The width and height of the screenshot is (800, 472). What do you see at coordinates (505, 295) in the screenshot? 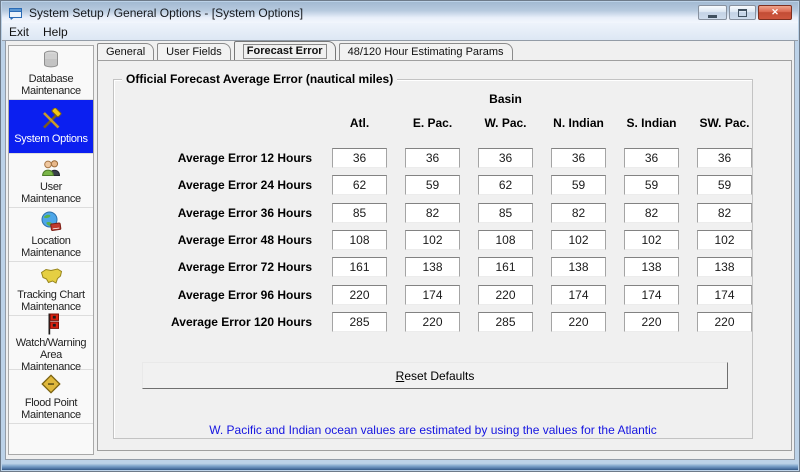
I see `forecast-error-input-average-error-96-hours-w-pac` at bounding box center [505, 295].